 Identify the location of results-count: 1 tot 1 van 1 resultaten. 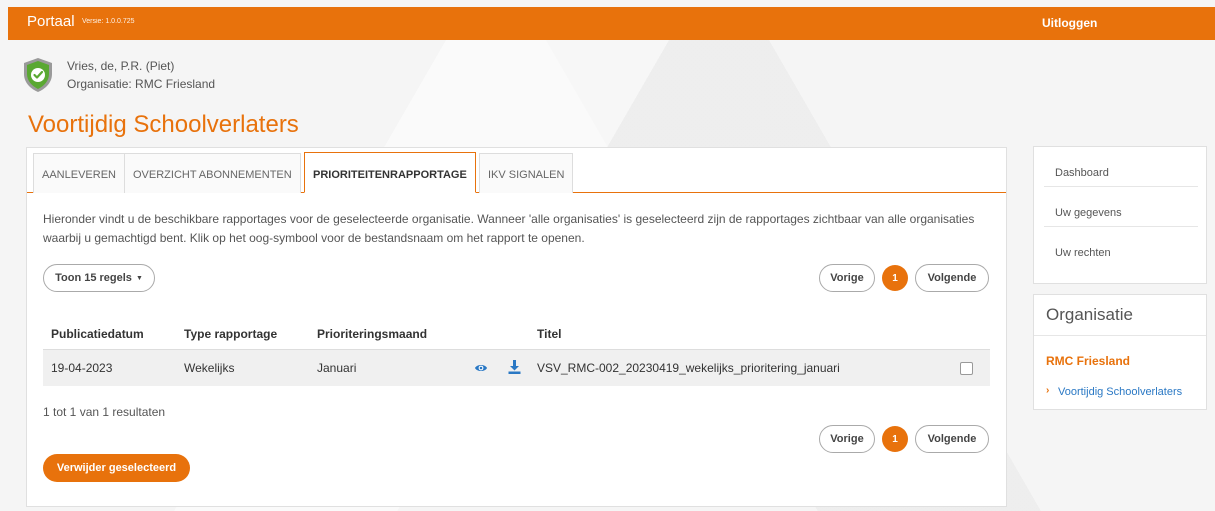
(104, 412).